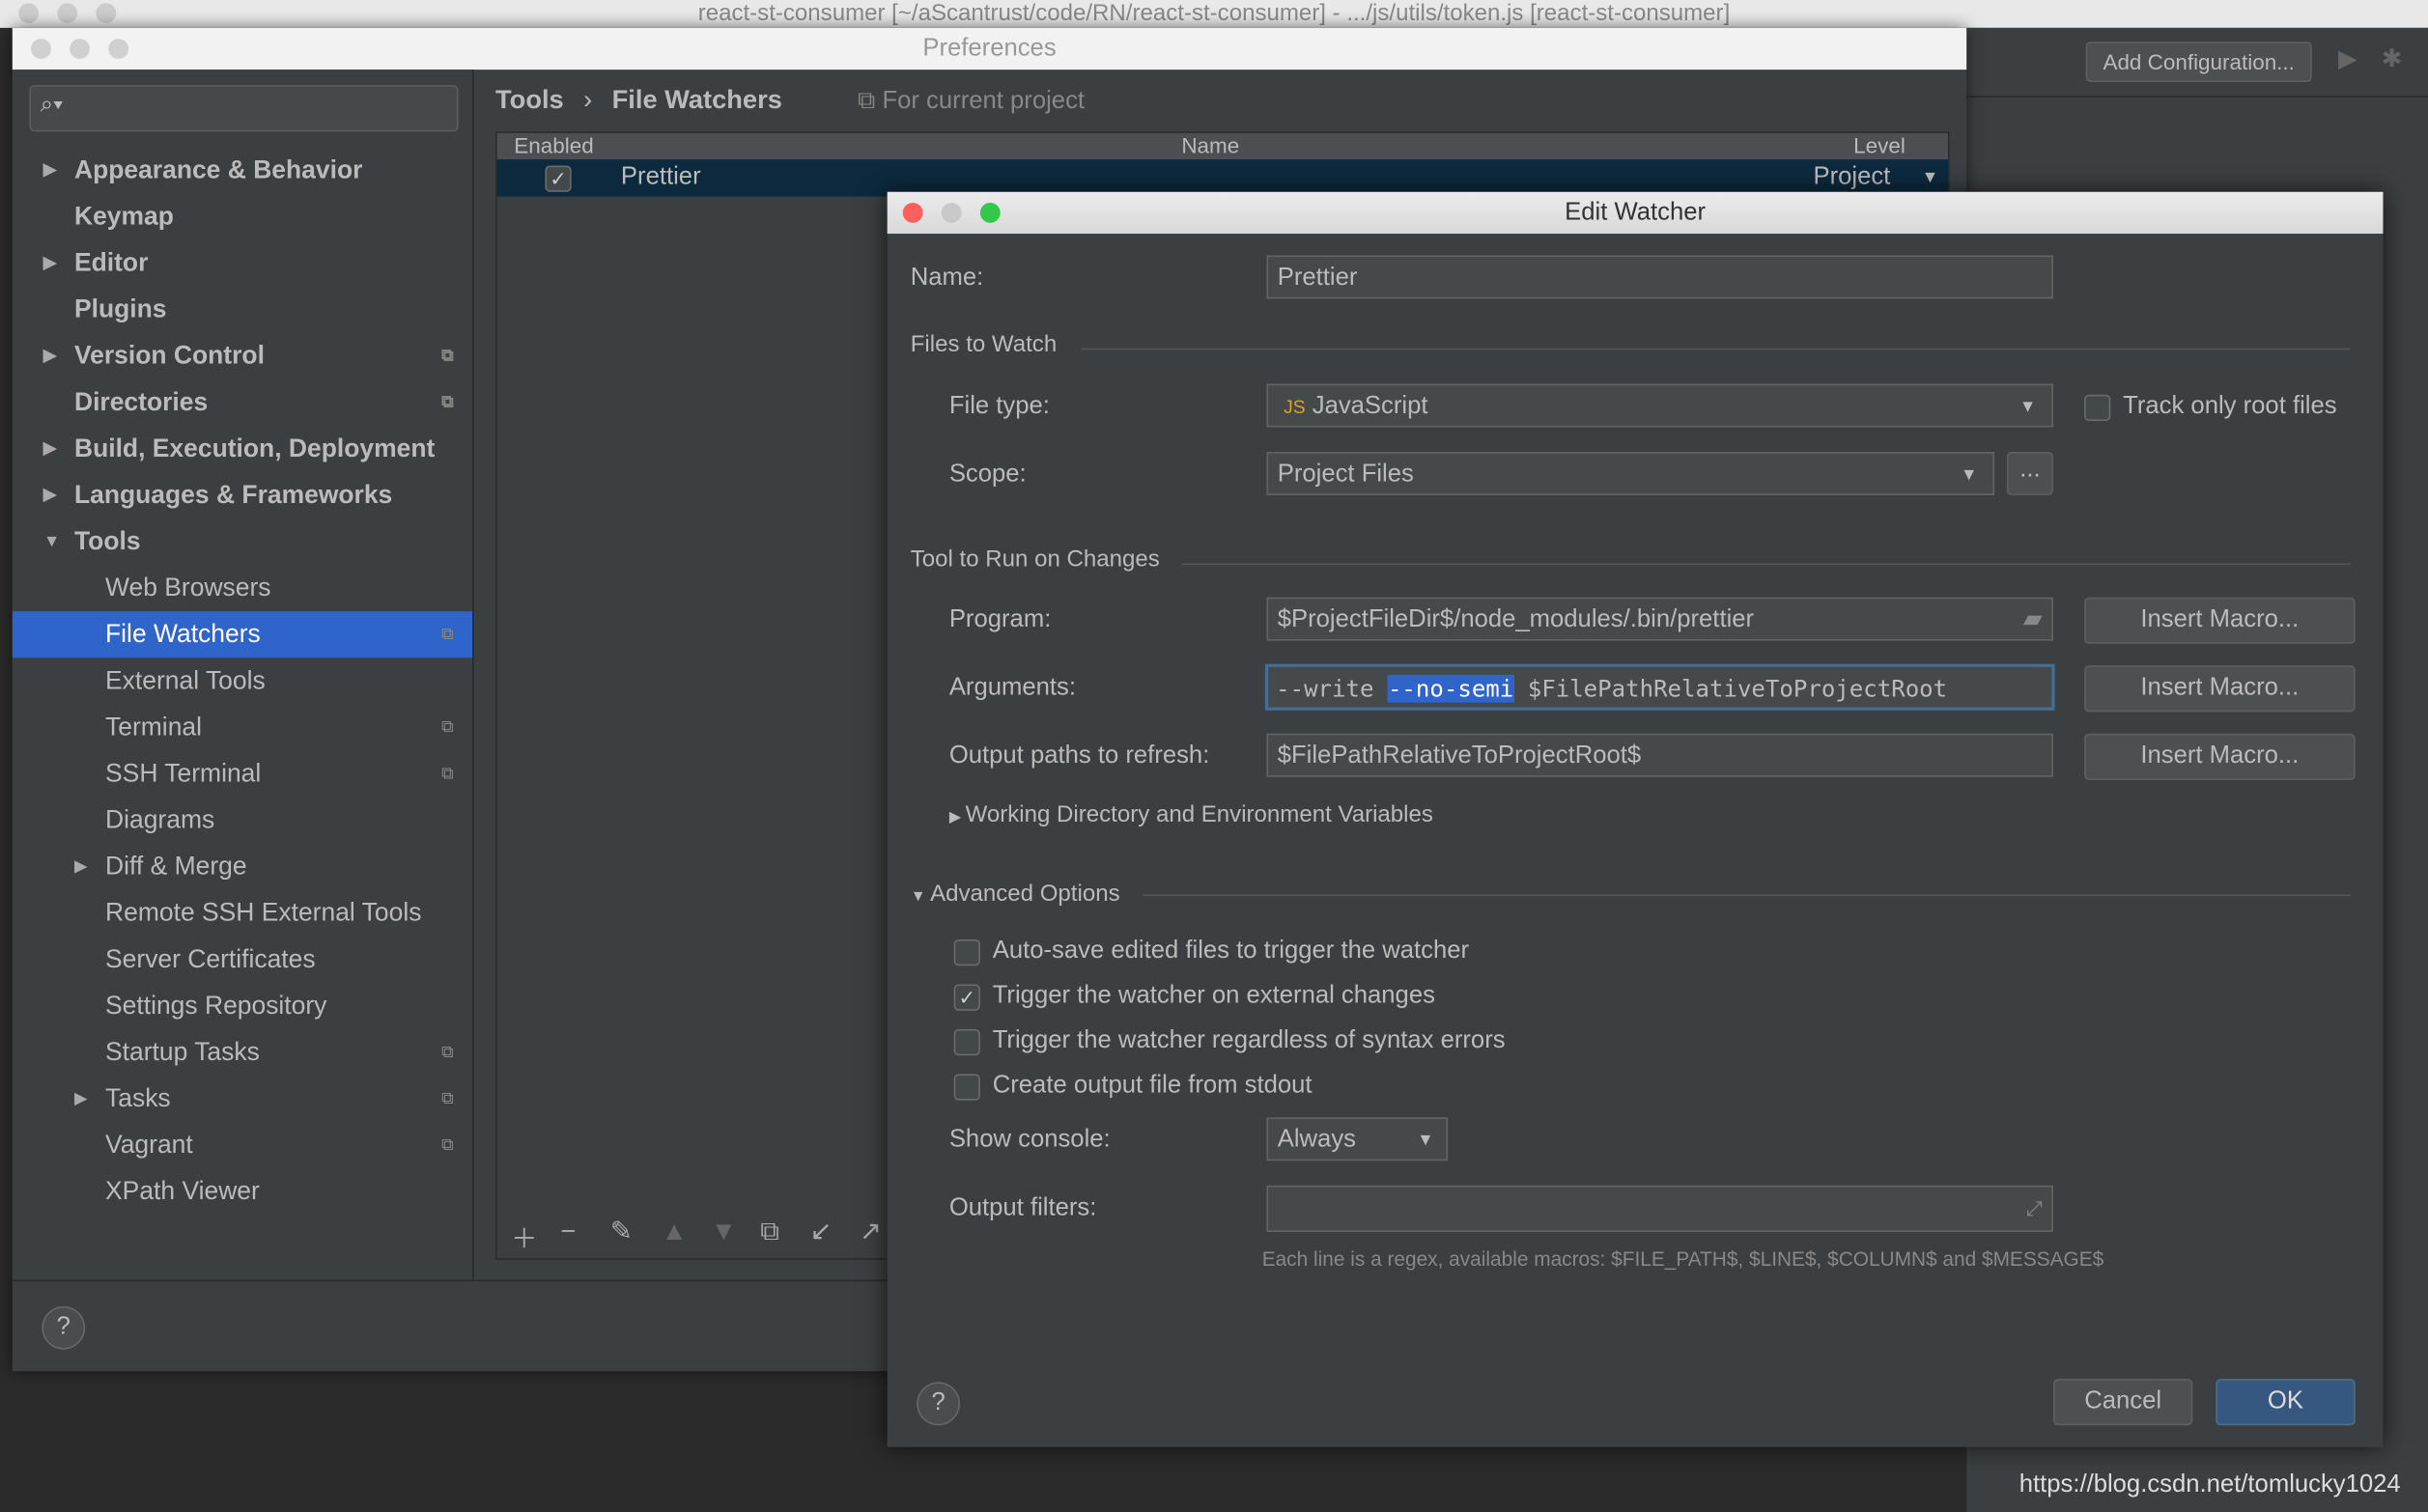 The height and width of the screenshot is (1512, 2428). Describe the element at coordinates (990, 213) in the screenshot. I see `dialog-zoom-button` at that location.